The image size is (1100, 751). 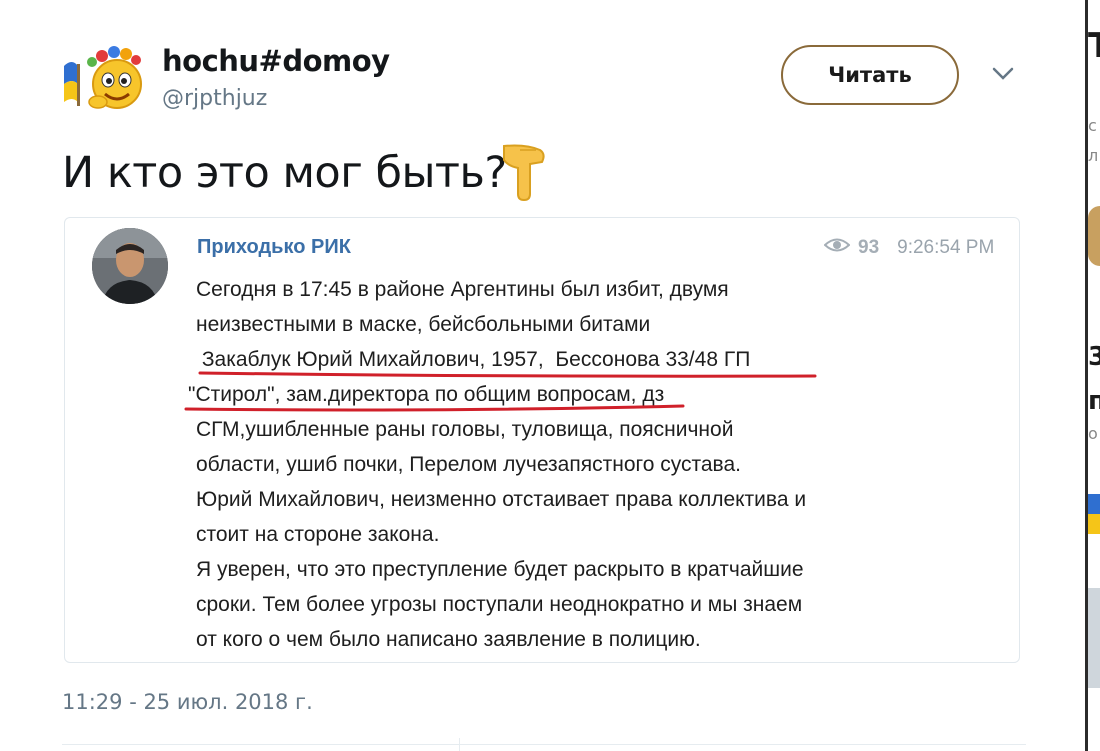 I want to click on sidebar-fragment-text: с, so click(x=1092, y=125).